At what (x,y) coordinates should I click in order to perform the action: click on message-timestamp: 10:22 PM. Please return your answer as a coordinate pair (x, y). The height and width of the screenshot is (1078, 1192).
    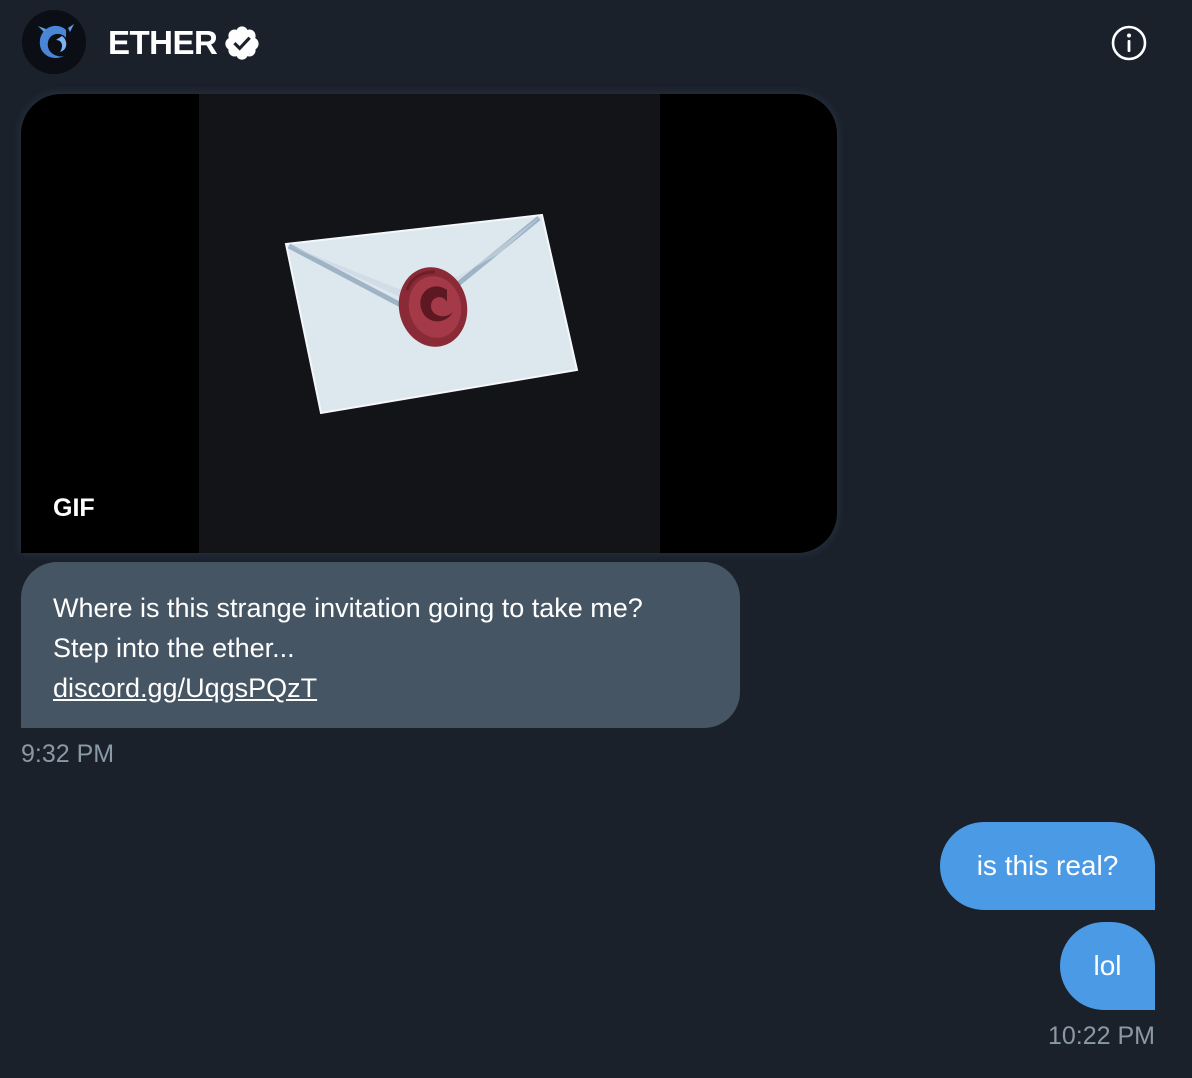
    Looking at the image, I should click on (1101, 1036).